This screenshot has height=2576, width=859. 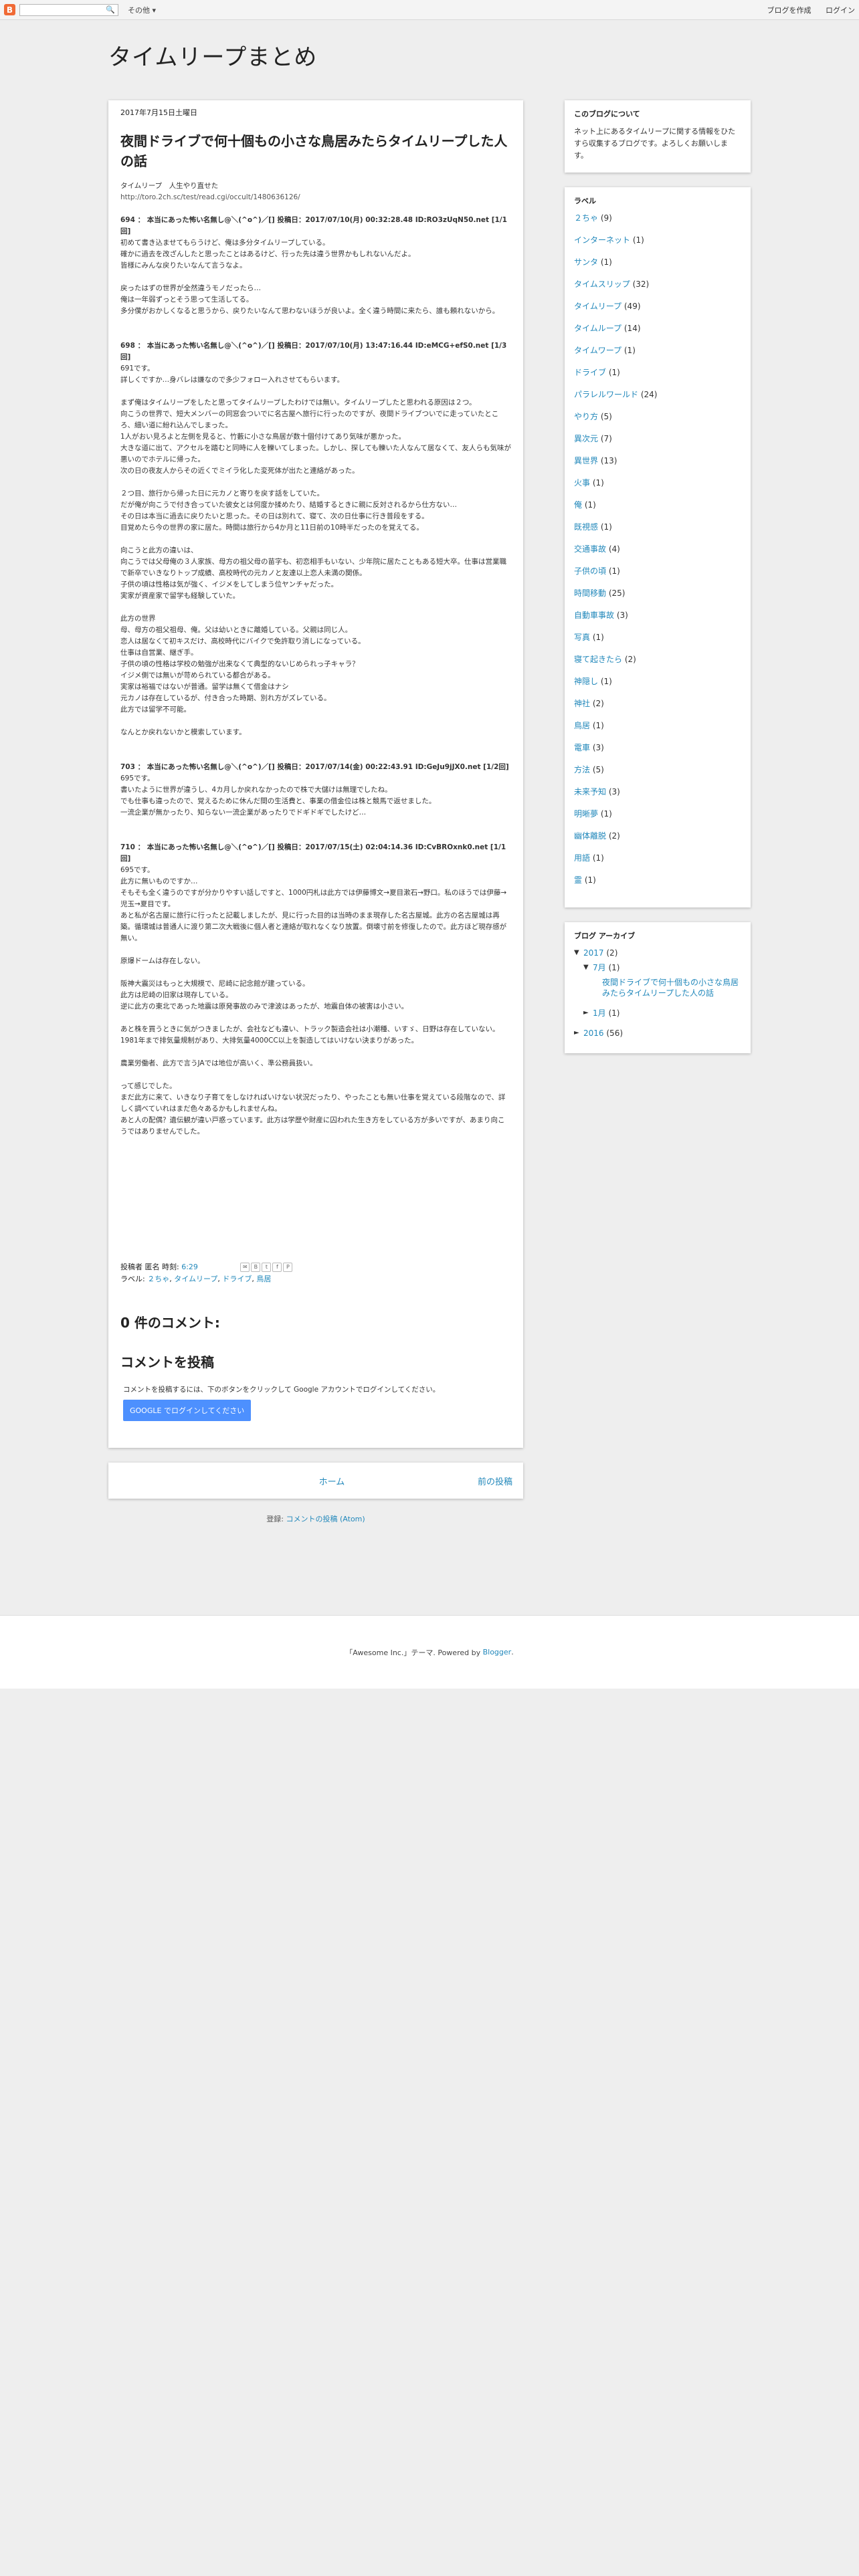 I want to click on archive-month-link: 1月, so click(x=600, y=1013).